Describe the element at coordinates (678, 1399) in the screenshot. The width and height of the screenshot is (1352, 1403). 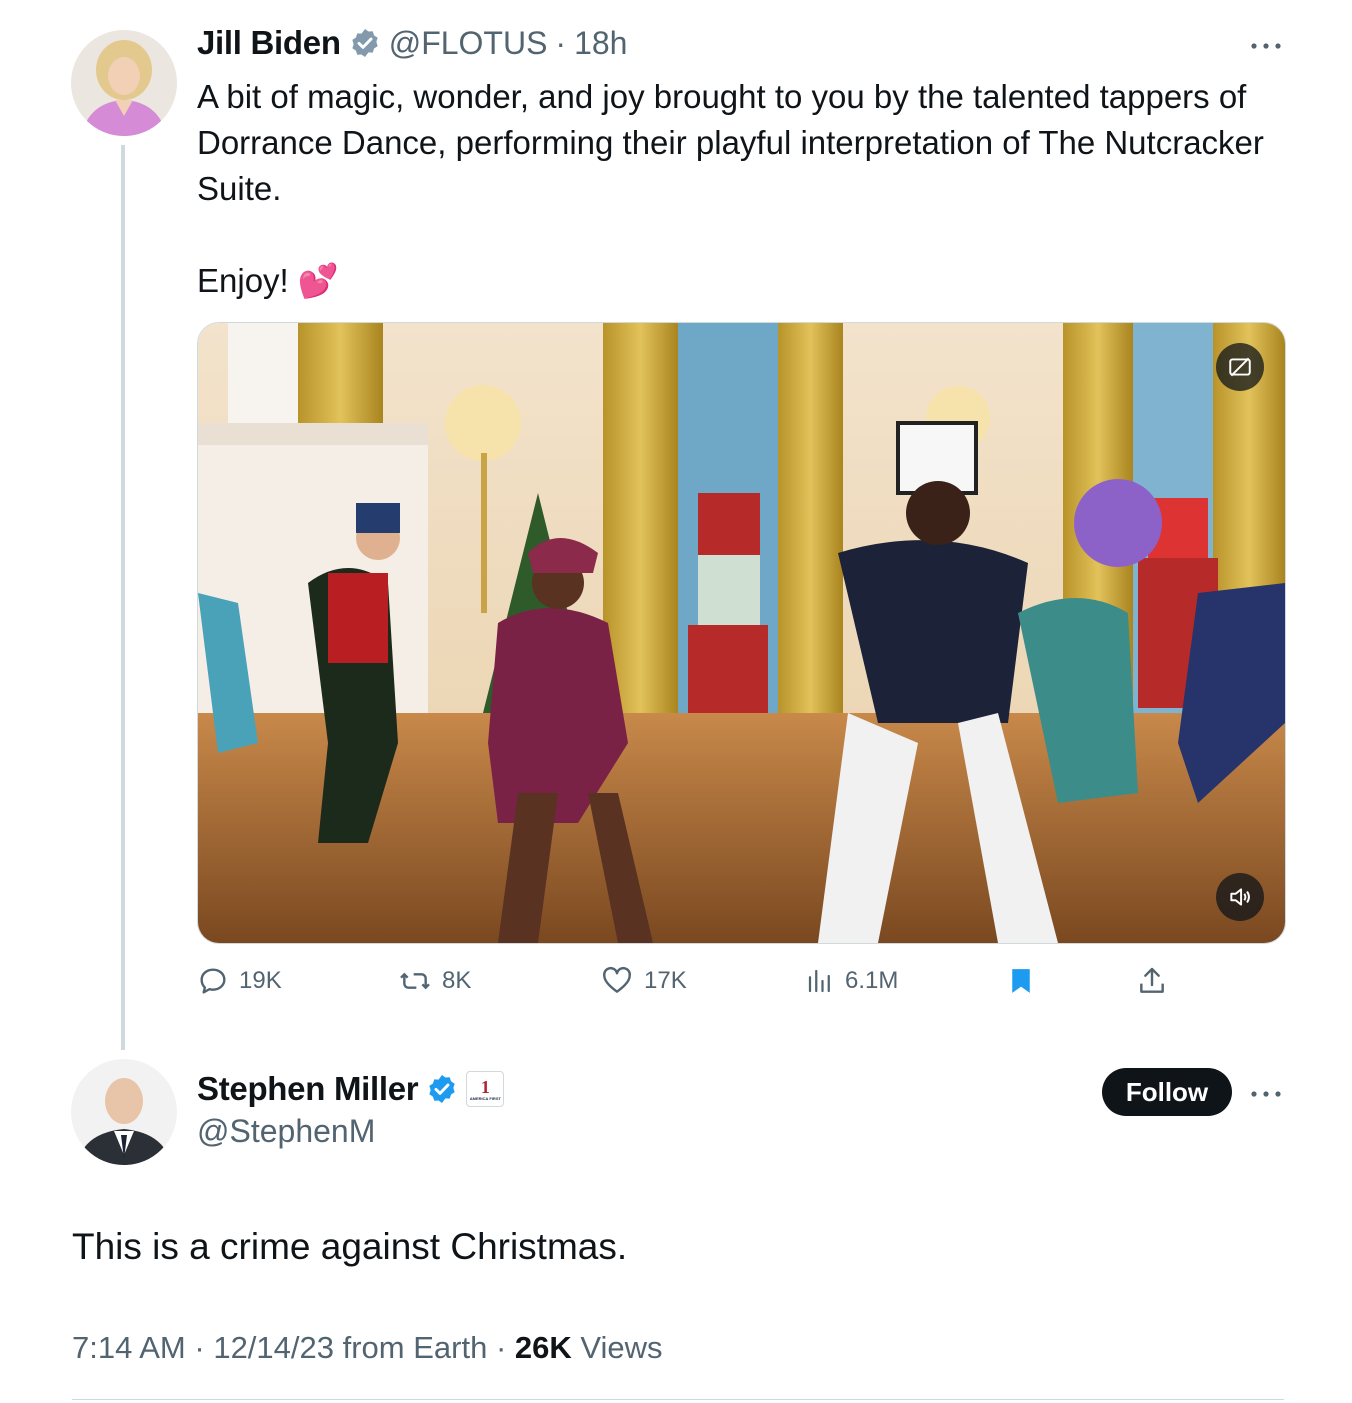
I see `divider` at that location.